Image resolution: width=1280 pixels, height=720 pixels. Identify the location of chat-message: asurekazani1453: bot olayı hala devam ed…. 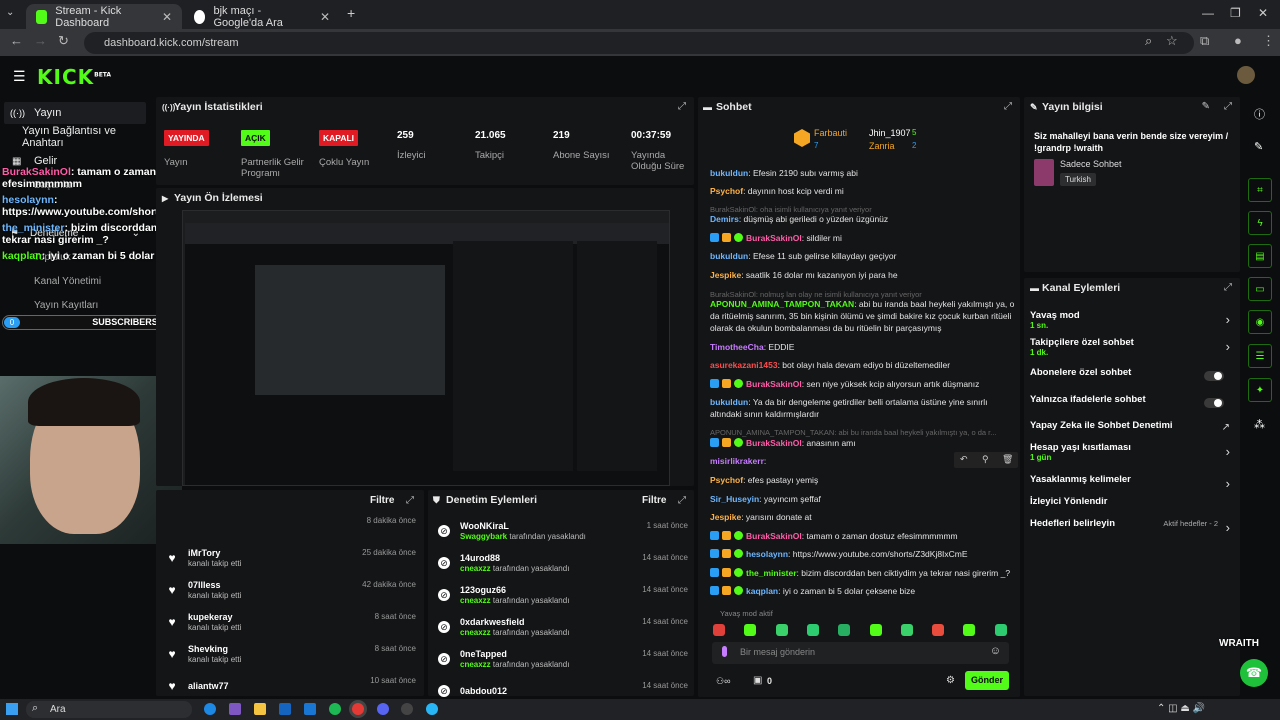
(862, 365).